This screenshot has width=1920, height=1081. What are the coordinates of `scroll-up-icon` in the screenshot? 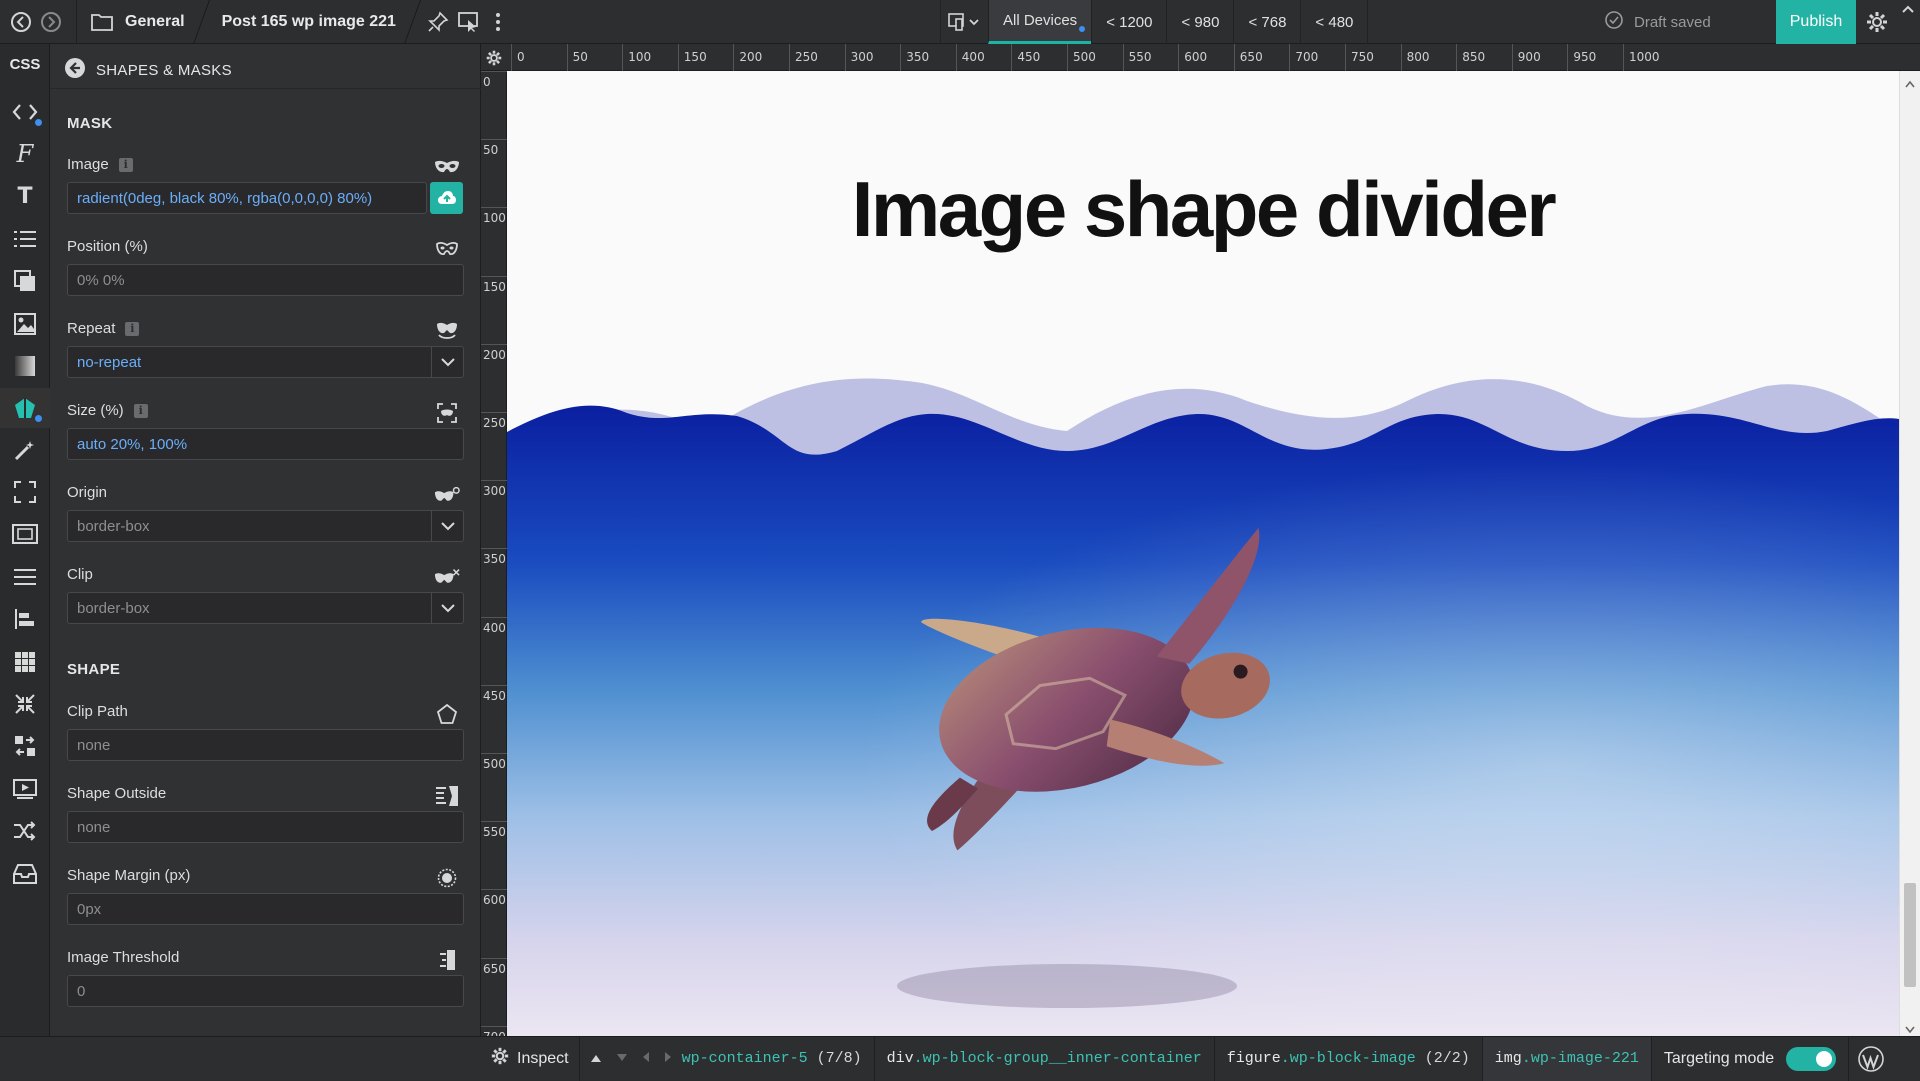 It's located at (1910, 84).